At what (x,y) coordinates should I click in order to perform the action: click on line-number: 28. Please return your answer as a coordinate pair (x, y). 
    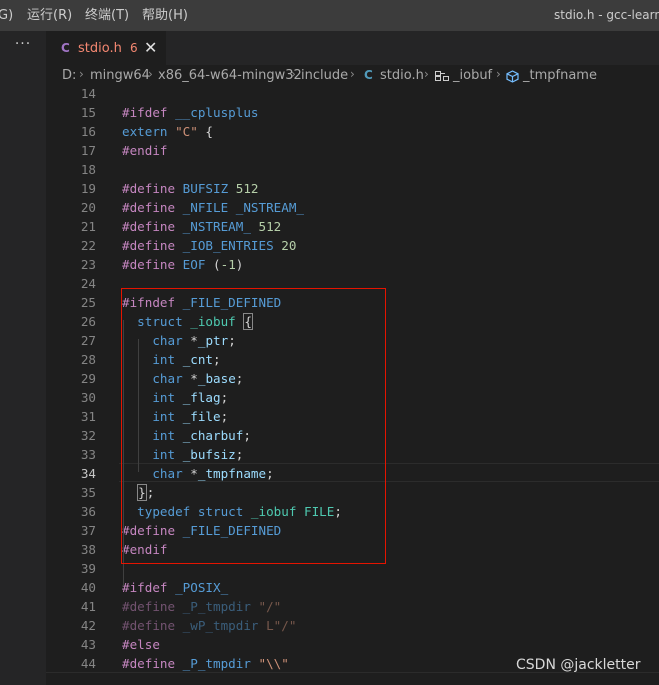
    Looking at the image, I should click on (88, 359).